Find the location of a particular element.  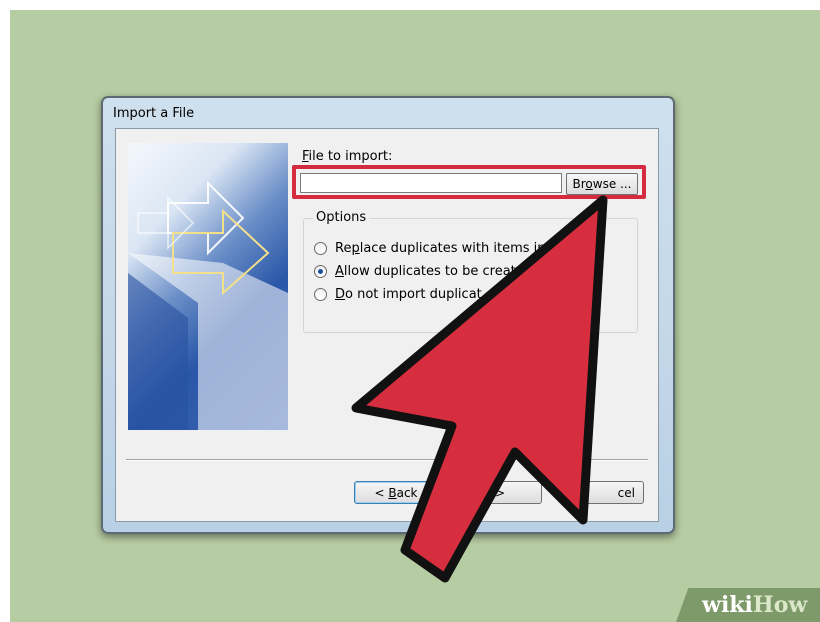

radio-label: Do not import duplicat is located at coordinates (408, 294).